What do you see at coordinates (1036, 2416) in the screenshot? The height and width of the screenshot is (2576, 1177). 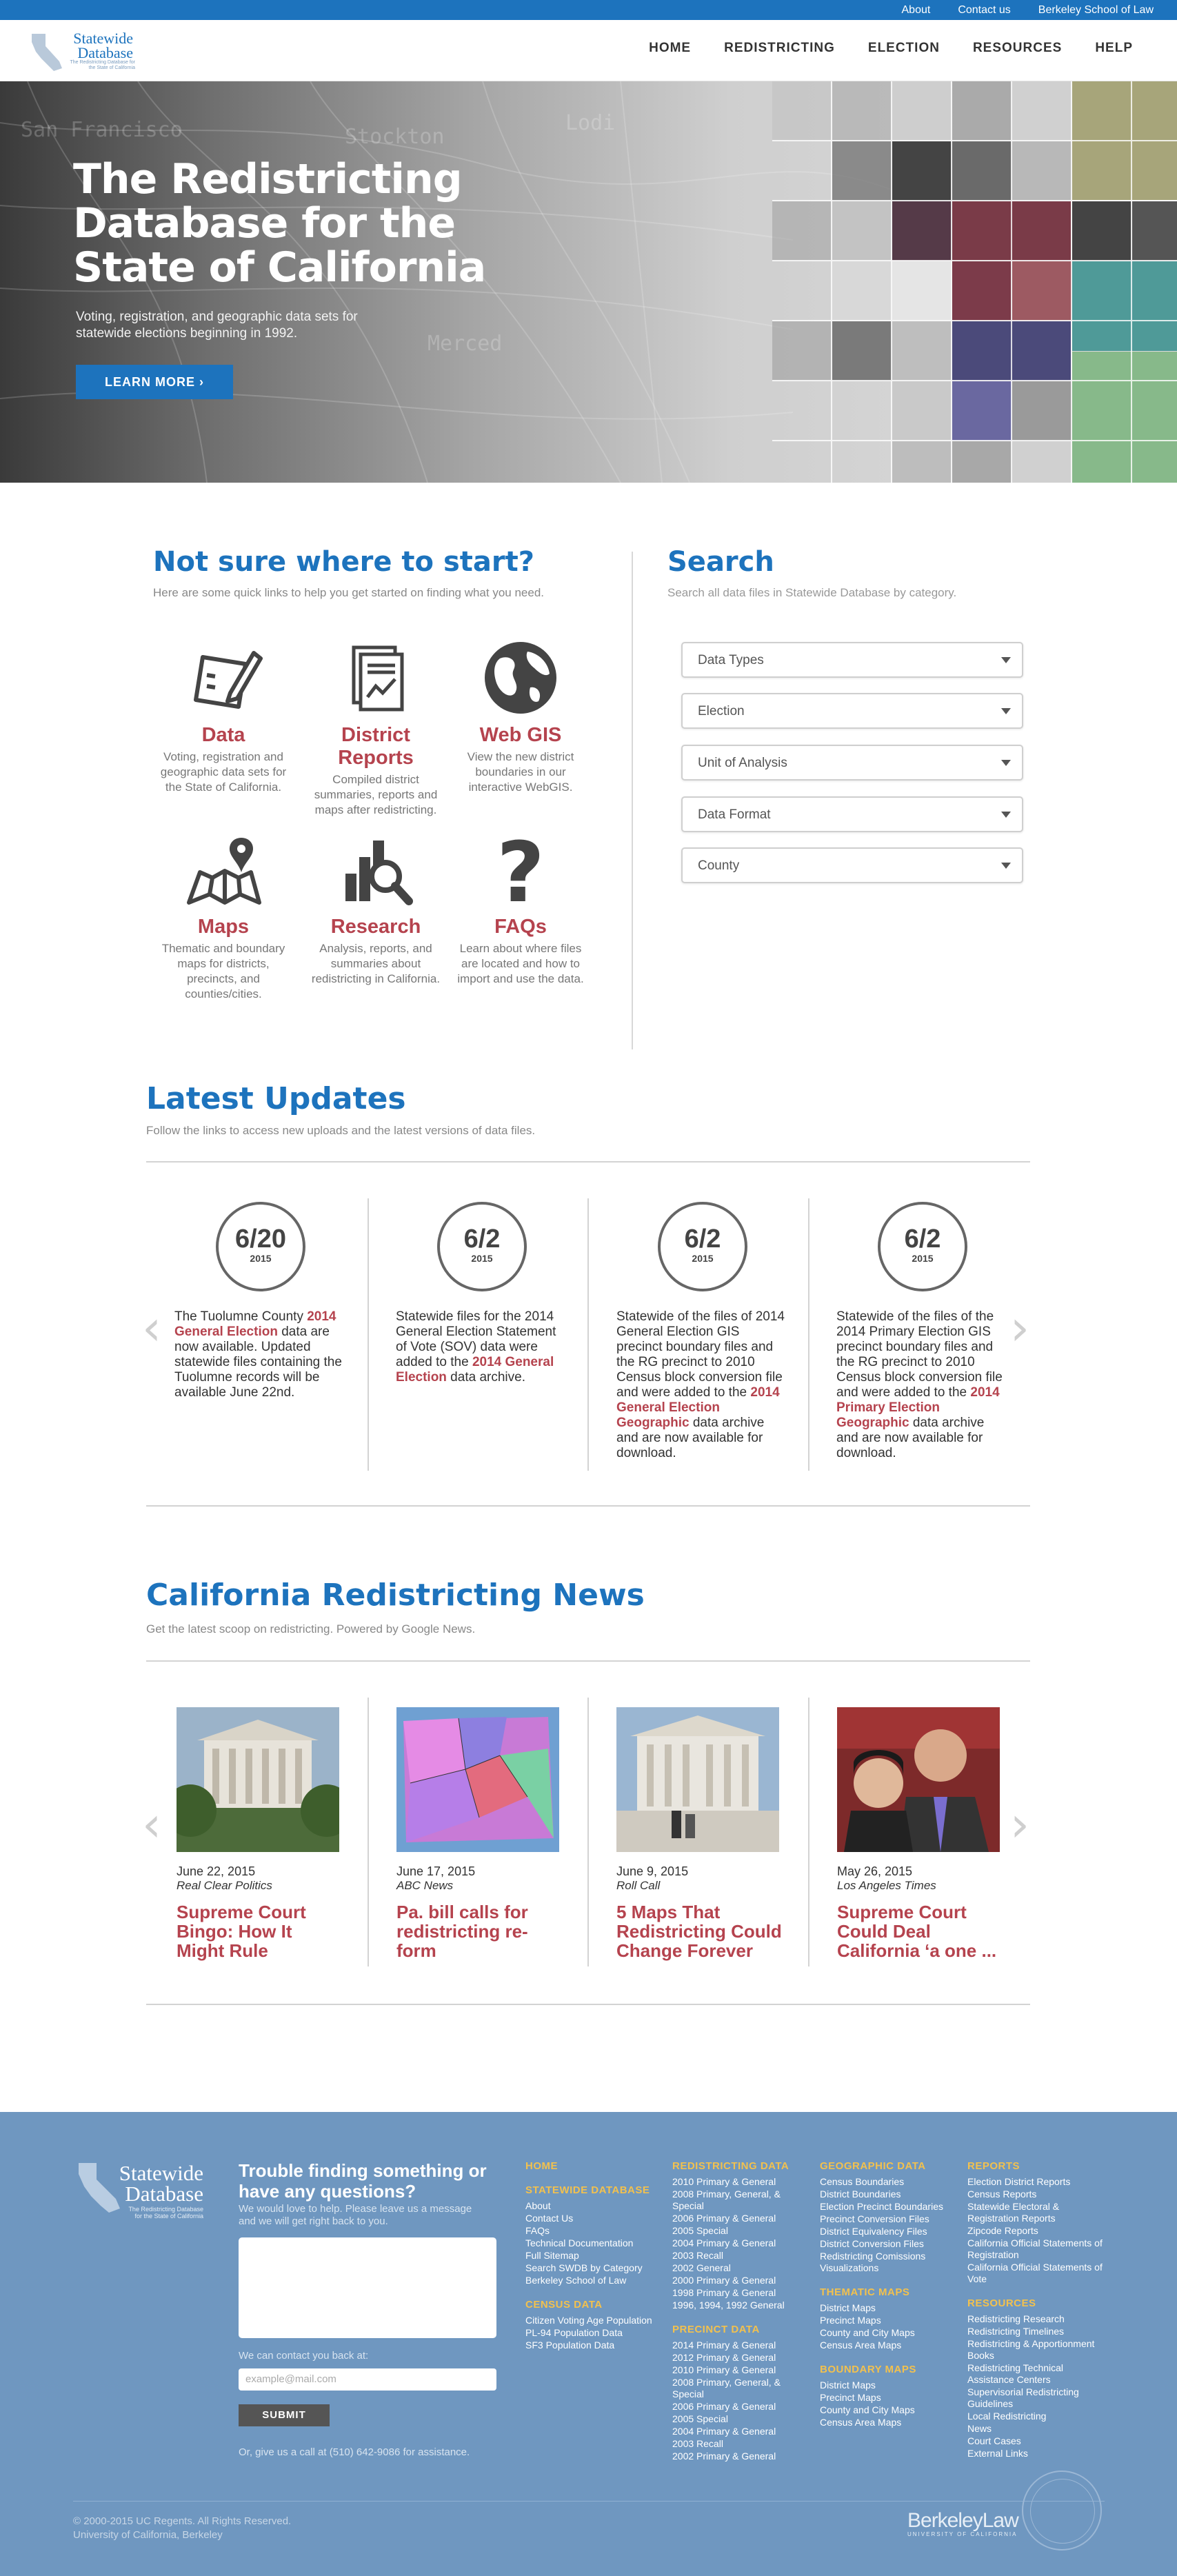 I see `footer-link: Local Redistricting` at bounding box center [1036, 2416].